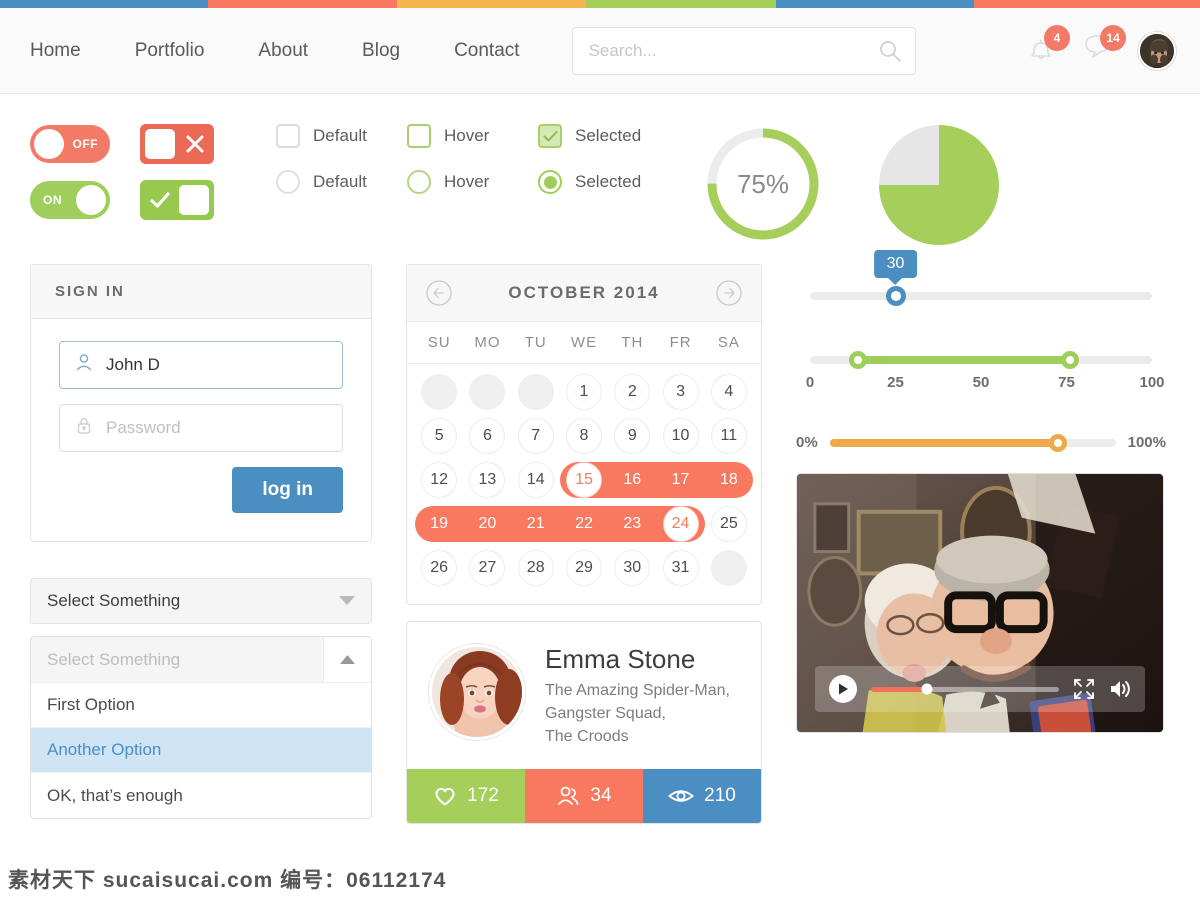  What do you see at coordinates (466, 795) in the screenshot?
I see `profile-stat-likes: 172` at bounding box center [466, 795].